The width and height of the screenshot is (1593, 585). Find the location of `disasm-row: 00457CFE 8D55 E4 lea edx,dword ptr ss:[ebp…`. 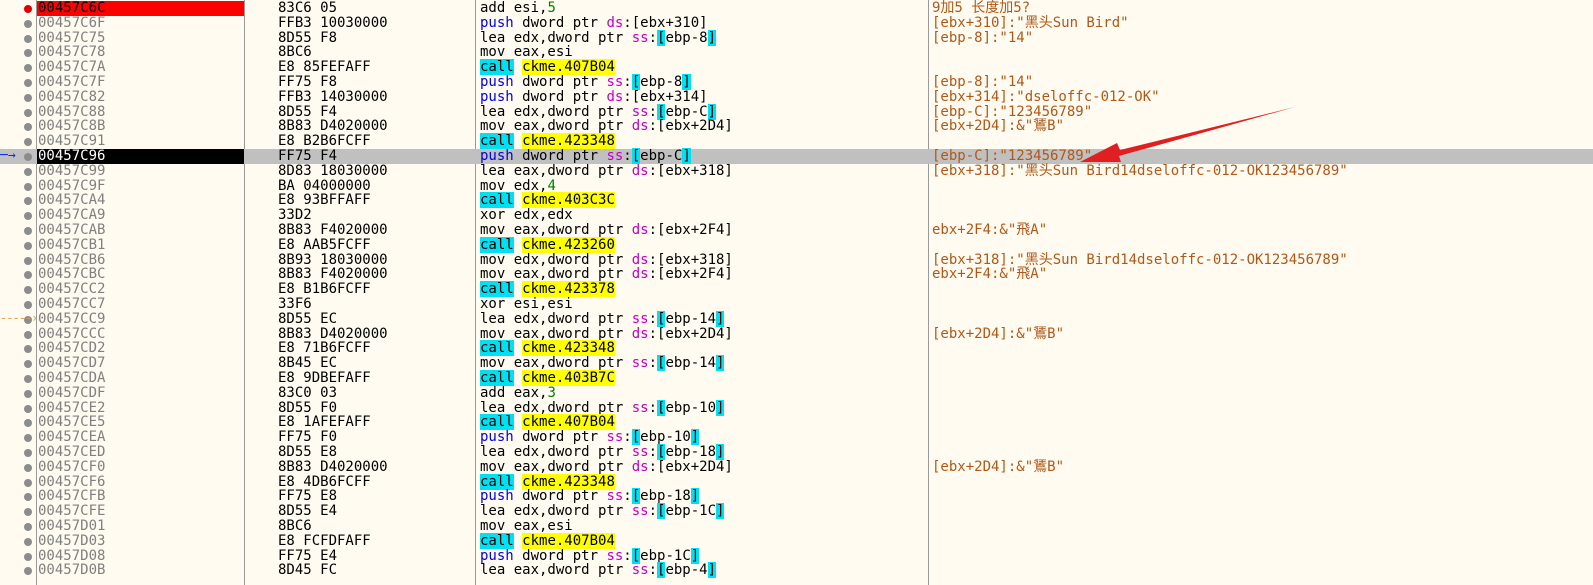

disasm-row: 00457CFE 8D55 E4 lea edx,dword ptr ss:[ebp… is located at coordinates (796, 511).